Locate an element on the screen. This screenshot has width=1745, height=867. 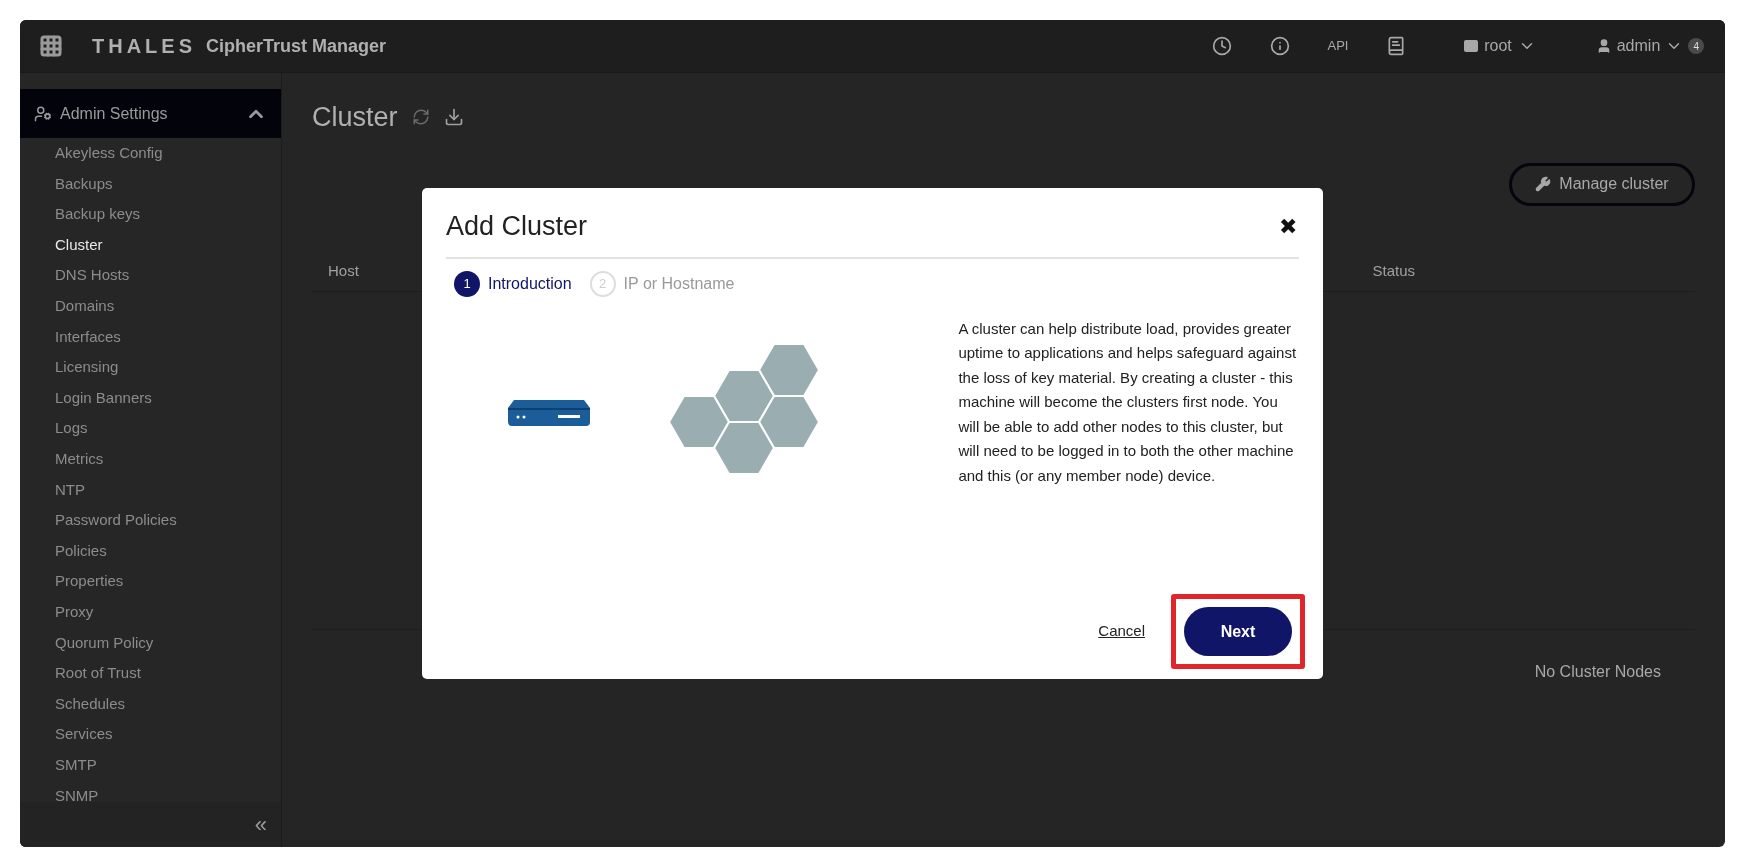
domain-menu: root is located at coordinates (1500, 46).